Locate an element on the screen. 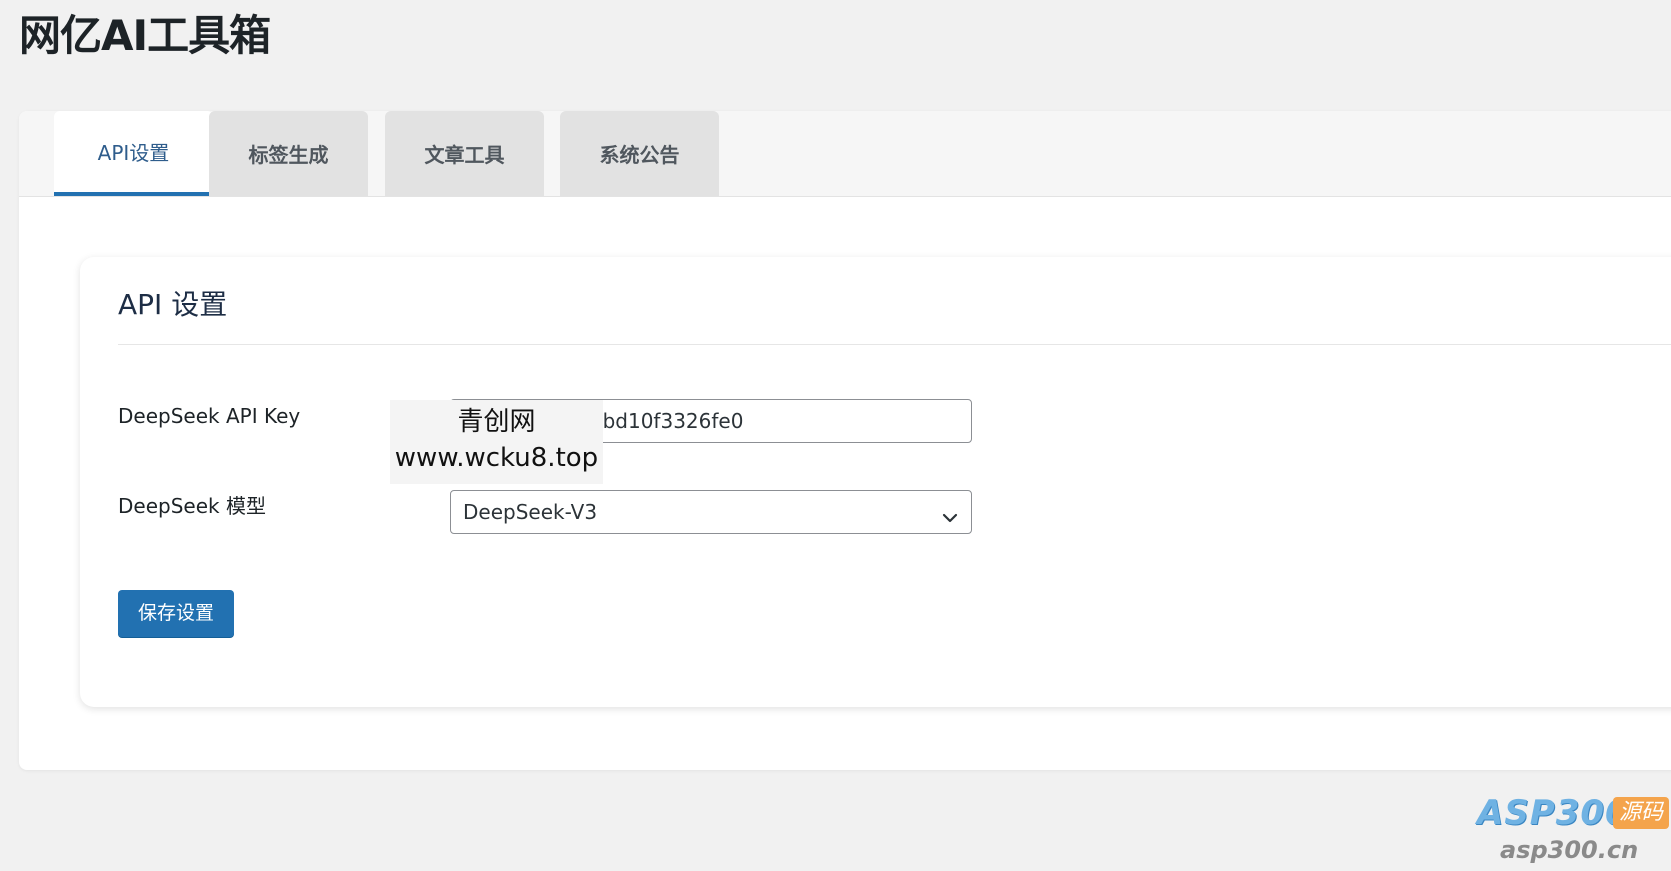  api-key-label: DeepSeek API Key is located at coordinates (209, 416).